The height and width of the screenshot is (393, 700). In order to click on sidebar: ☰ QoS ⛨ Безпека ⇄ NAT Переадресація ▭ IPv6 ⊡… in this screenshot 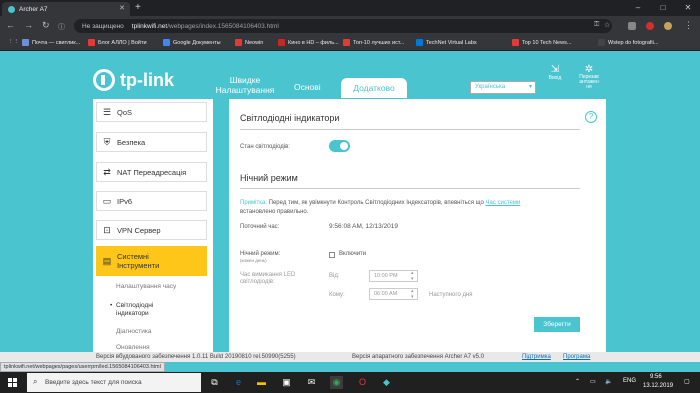, I will do `click(153, 230)`.